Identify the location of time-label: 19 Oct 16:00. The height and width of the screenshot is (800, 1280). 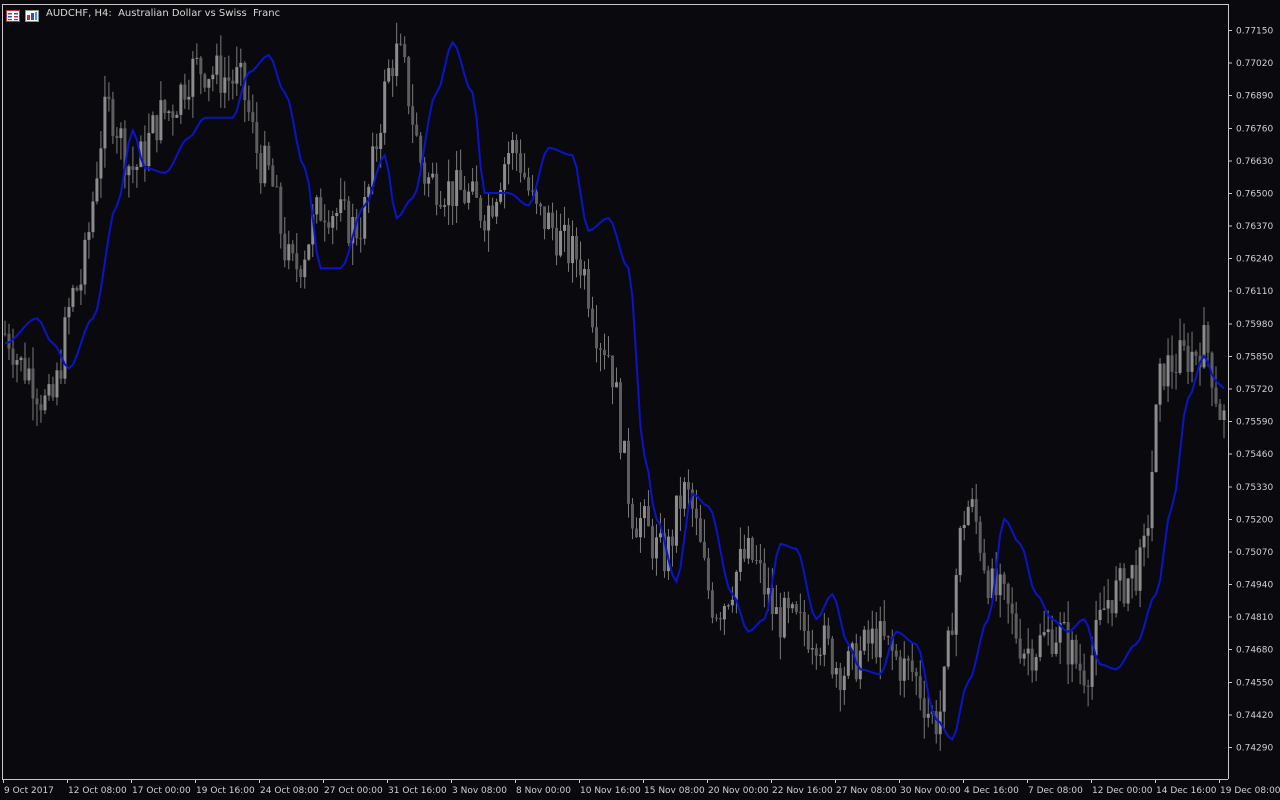
(225, 791).